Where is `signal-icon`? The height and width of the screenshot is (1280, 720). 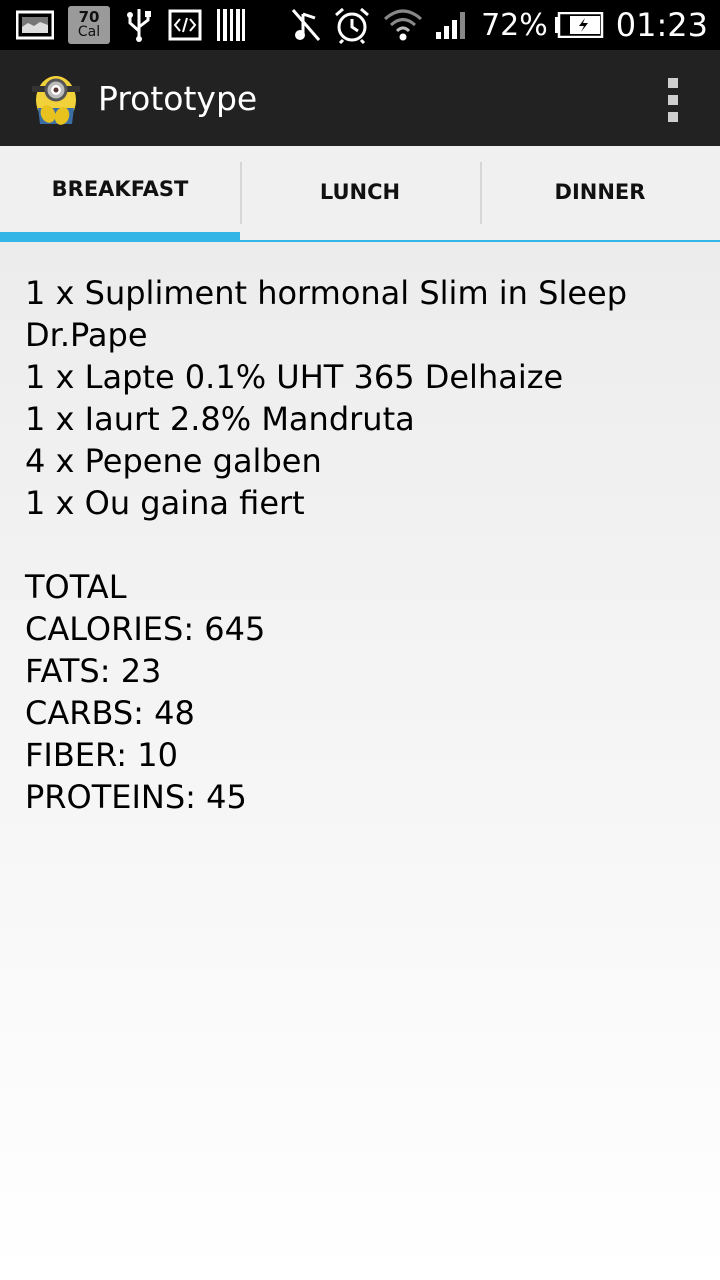 signal-icon is located at coordinates (451, 25).